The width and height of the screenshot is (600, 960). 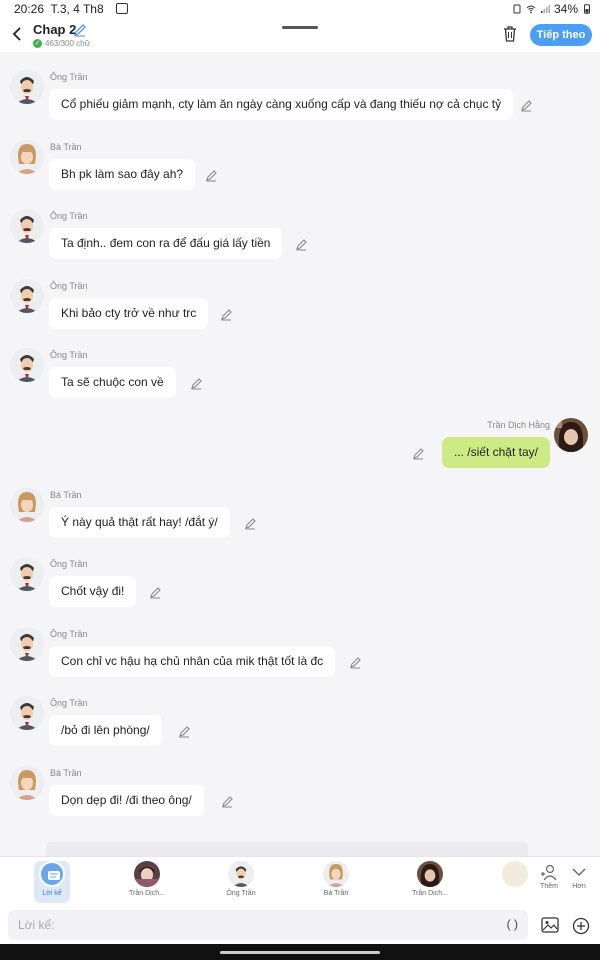 I want to click on word-count: ✓ 463/300 chữ, so click(x=61, y=43).